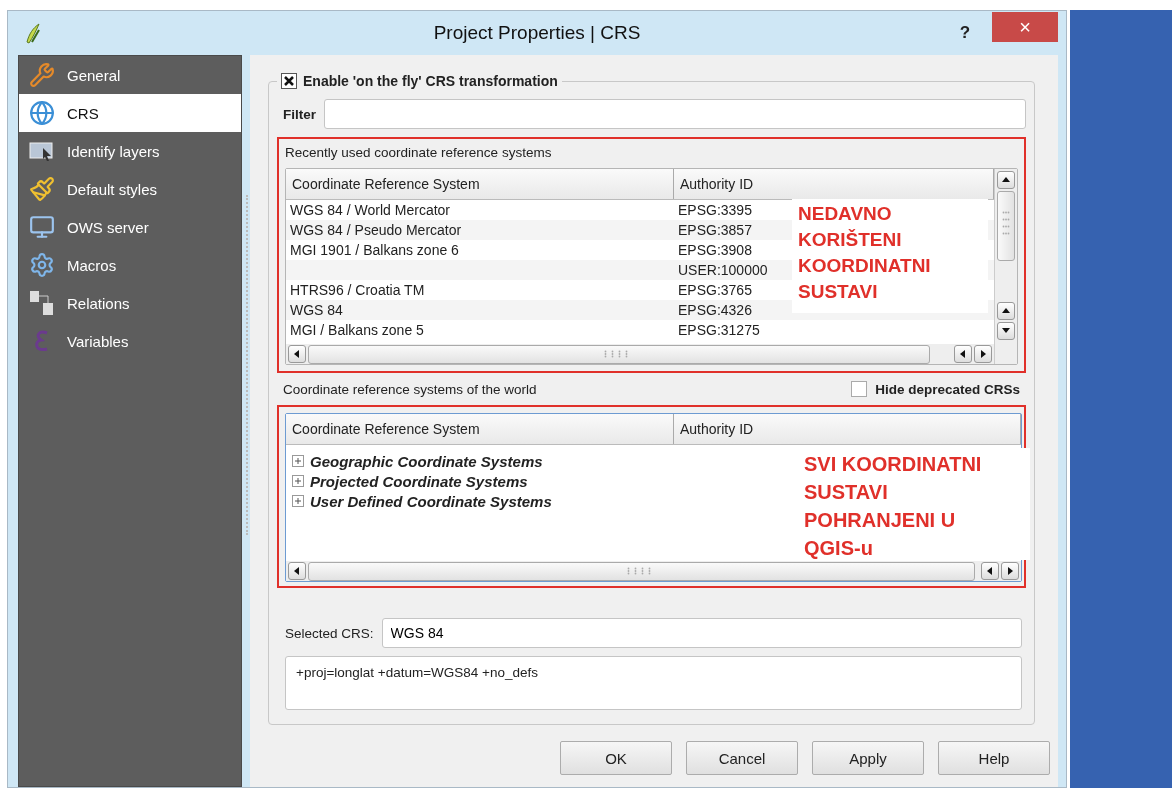 The width and height of the screenshot is (1172, 788). What do you see at coordinates (130, 113) in the screenshot?
I see `sidebar-item: CRS` at bounding box center [130, 113].